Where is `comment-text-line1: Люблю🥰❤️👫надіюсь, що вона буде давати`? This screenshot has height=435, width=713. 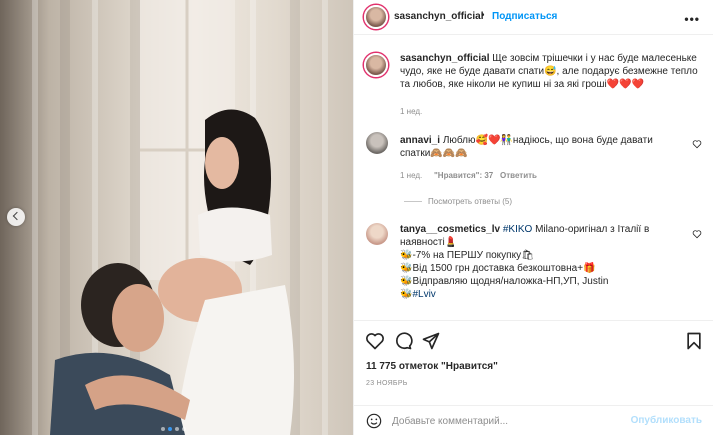 comment-text-line1: Люблю🥰❤️👫надіюсь, що вона буде давати is located at coordinates (547, 140).